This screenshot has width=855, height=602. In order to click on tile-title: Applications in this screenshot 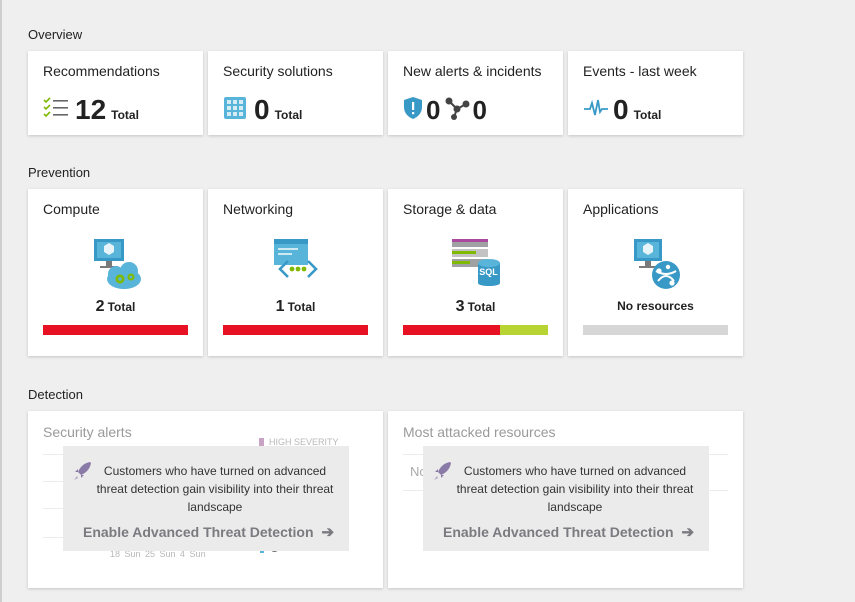, I will do `click(621, 209)`.